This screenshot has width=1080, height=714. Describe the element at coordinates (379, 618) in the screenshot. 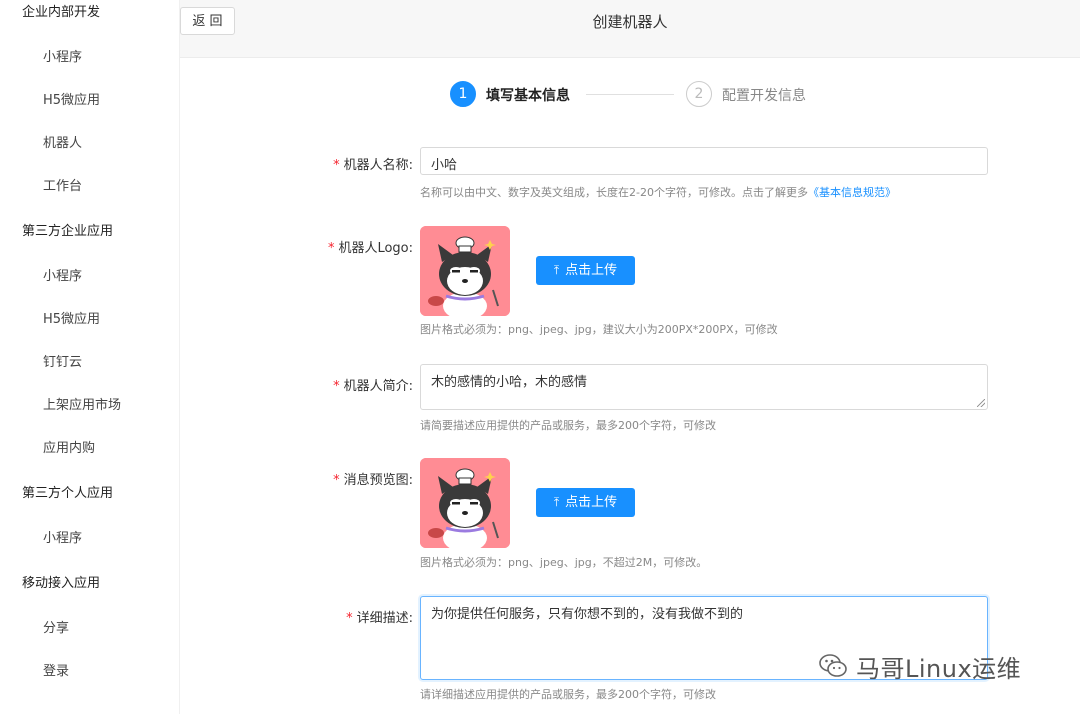

I see `detail-description-label: * 详细描述:` at that location.